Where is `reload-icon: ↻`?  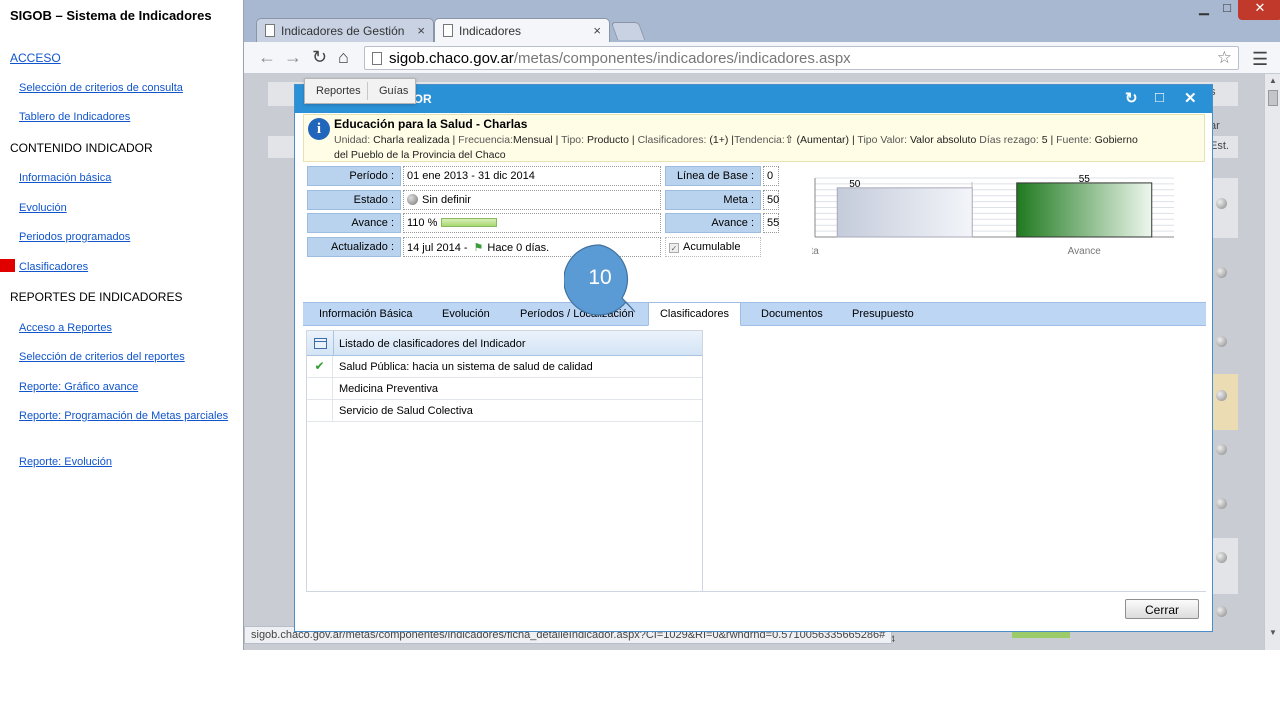 reload-icon: ↻ is located at coordinates (319, 57).